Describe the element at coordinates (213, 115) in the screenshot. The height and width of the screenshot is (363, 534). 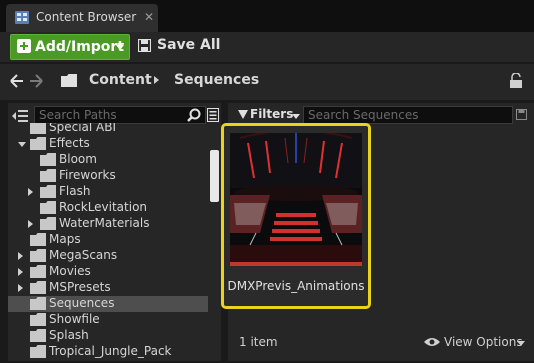
I see `list-view-icon` at that location.